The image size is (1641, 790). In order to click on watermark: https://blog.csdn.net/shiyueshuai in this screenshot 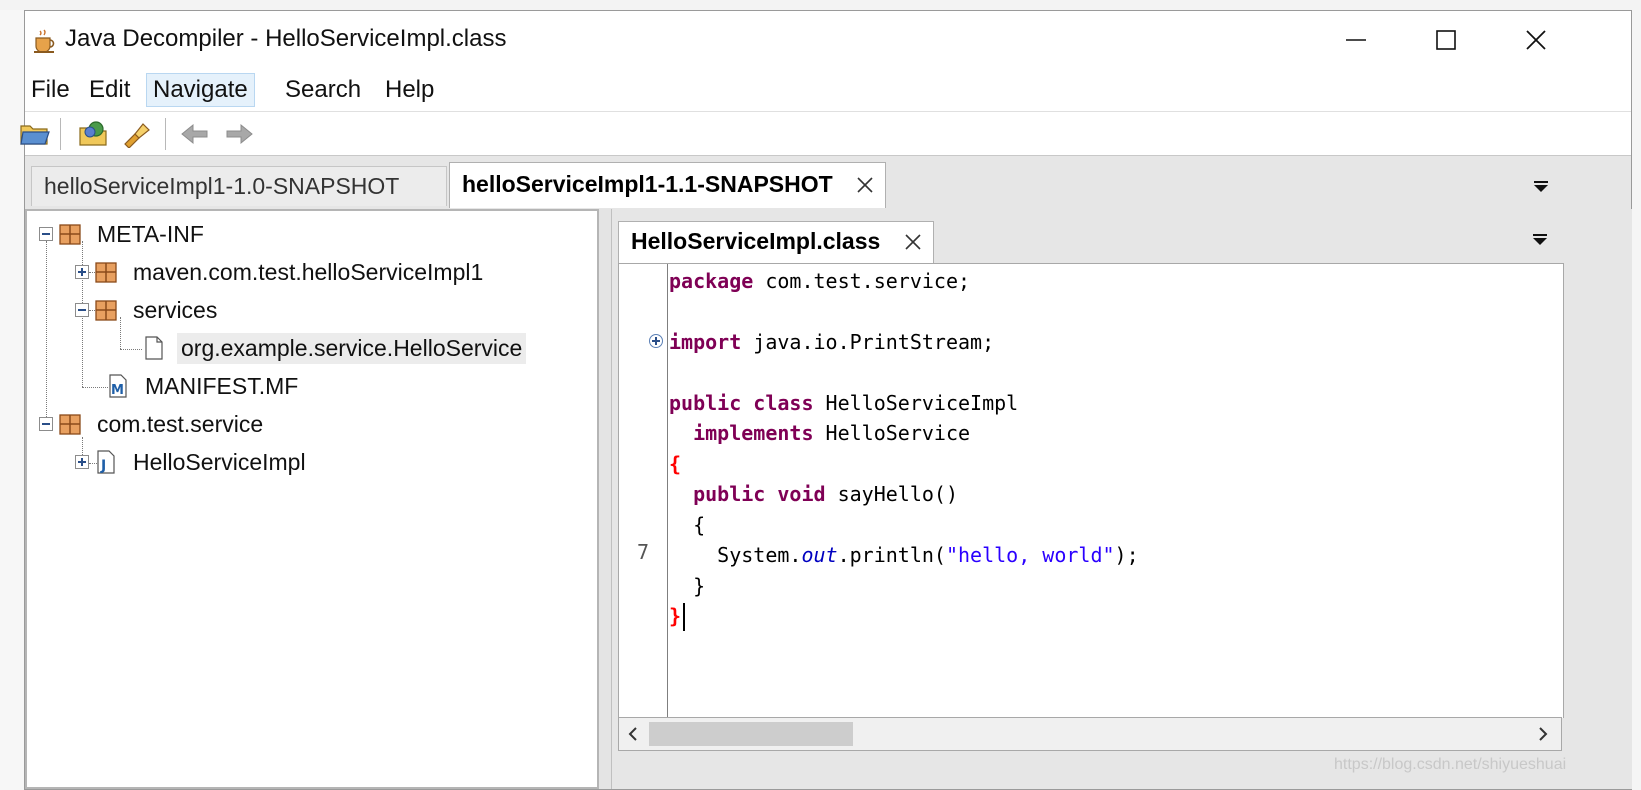, I will do `click(1450, 764)`.